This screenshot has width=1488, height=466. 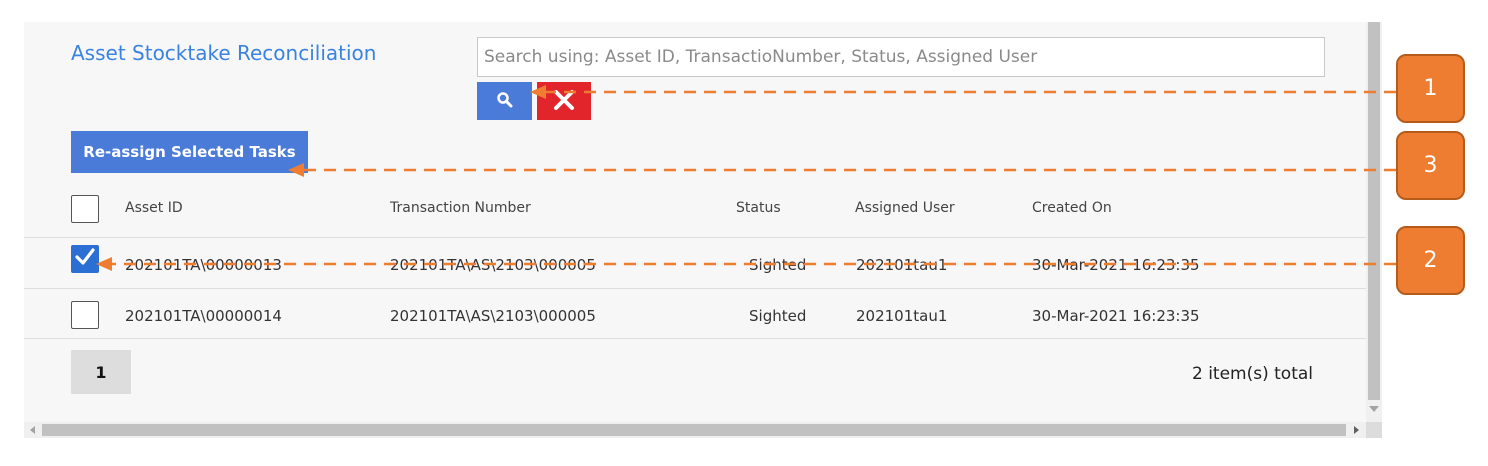 What do you see at coordinates (1430, 165) in the screenshot?
I see `callout-badge-3: 3` at bounding box center [1430, 165].